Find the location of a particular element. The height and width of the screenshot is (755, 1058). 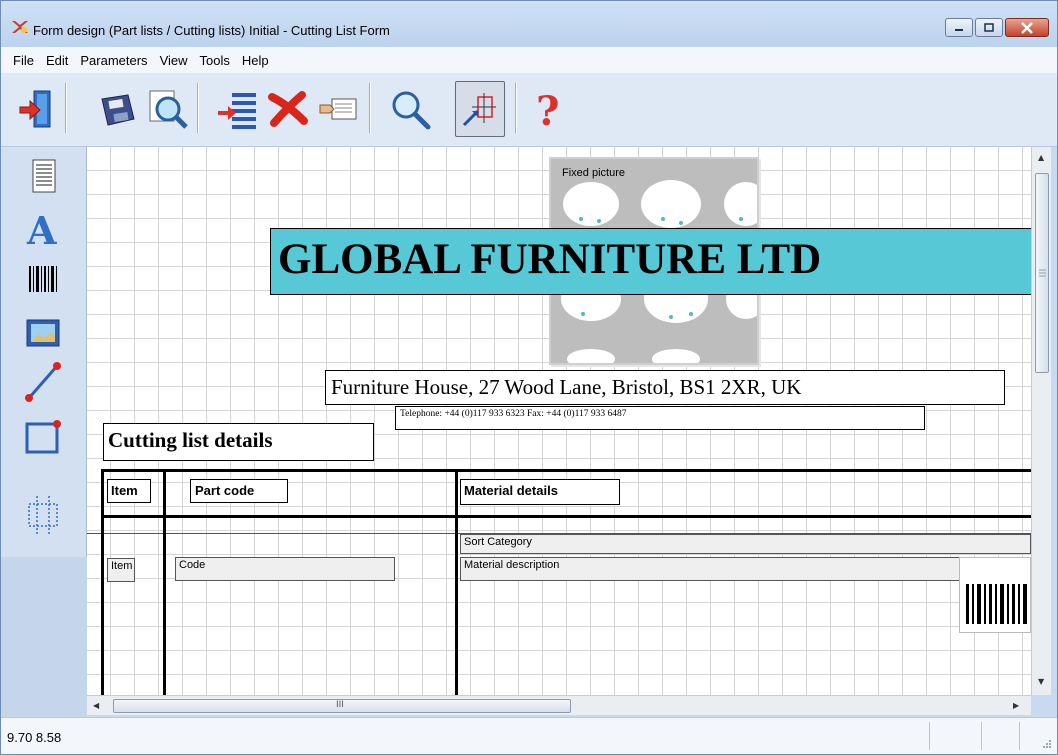

toolbar: ? is located at coordinates (529, 110).